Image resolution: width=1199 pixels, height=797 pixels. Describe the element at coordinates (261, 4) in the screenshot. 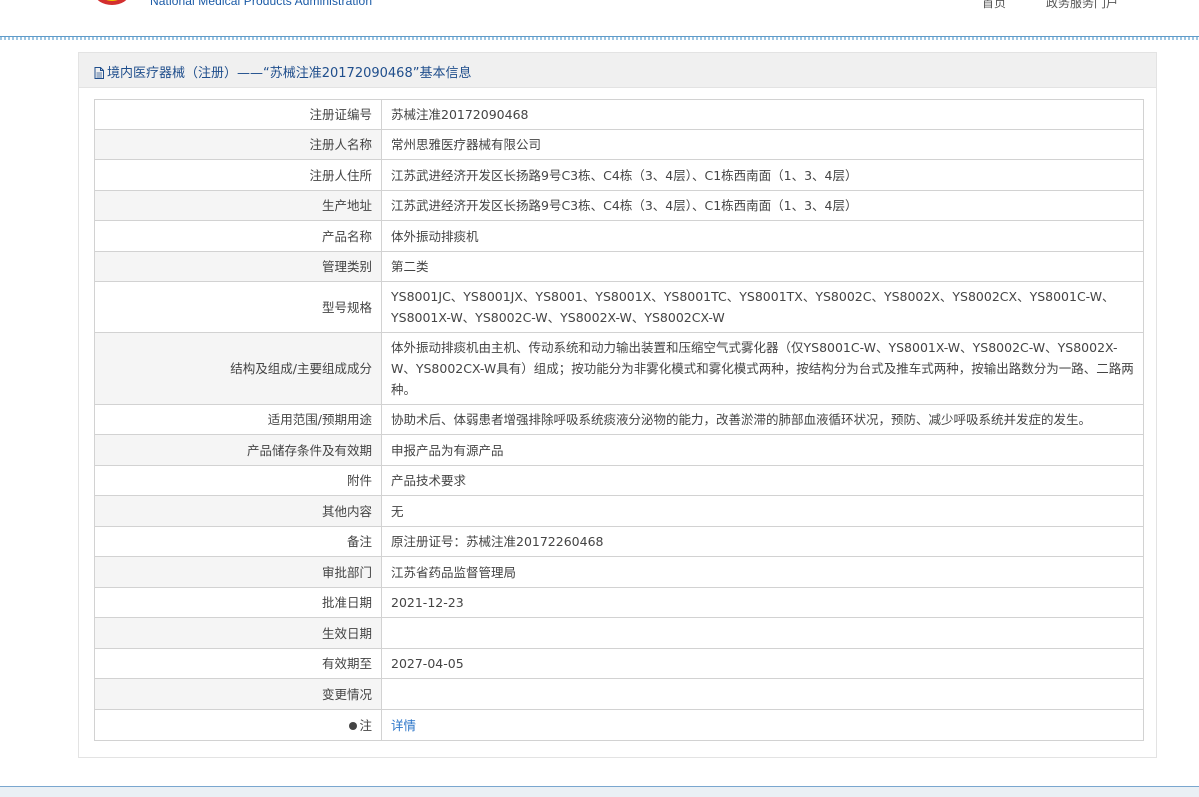

I see `agency-english-name: National Medical Products Administration` at that location.